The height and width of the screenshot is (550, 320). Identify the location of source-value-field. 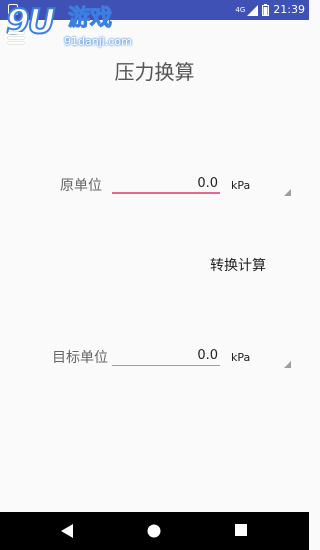
(166, 183).